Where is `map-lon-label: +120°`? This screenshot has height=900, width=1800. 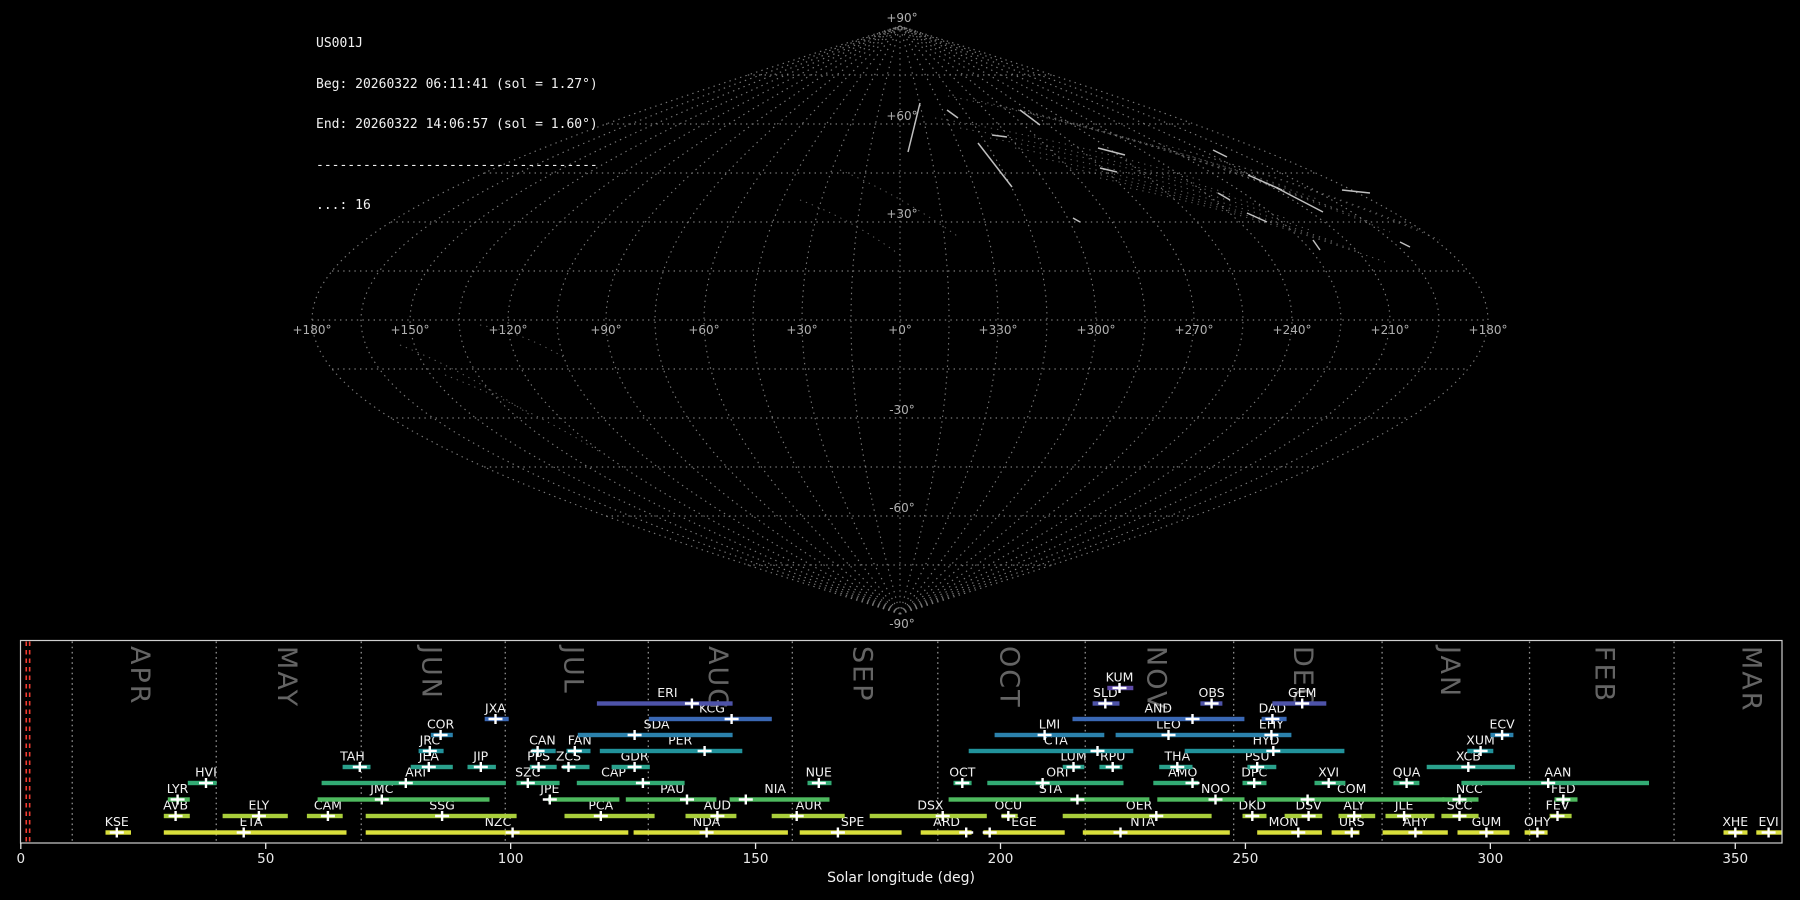 map-lon-label: +120° is located at coordinates (508, 330).